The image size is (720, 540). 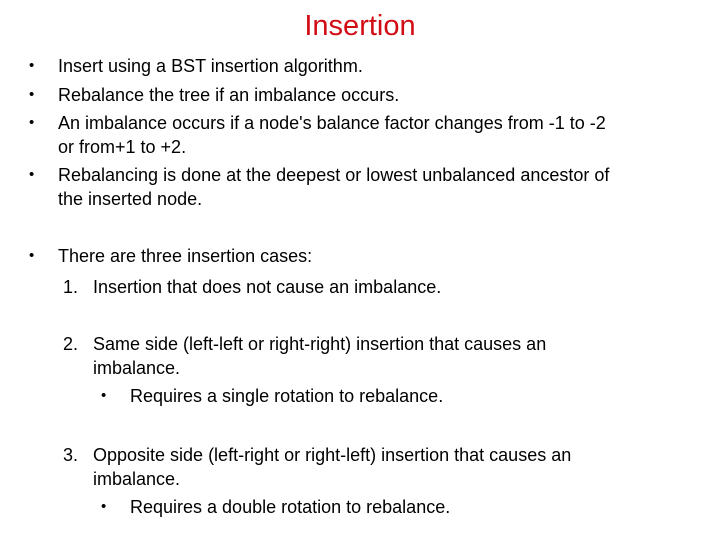 What do you see at coordinates (290, 507) in the screenshot?
I see `sub-bullet-text: Requires a double rotation to rebalance.` at bounding box center [290, 507].